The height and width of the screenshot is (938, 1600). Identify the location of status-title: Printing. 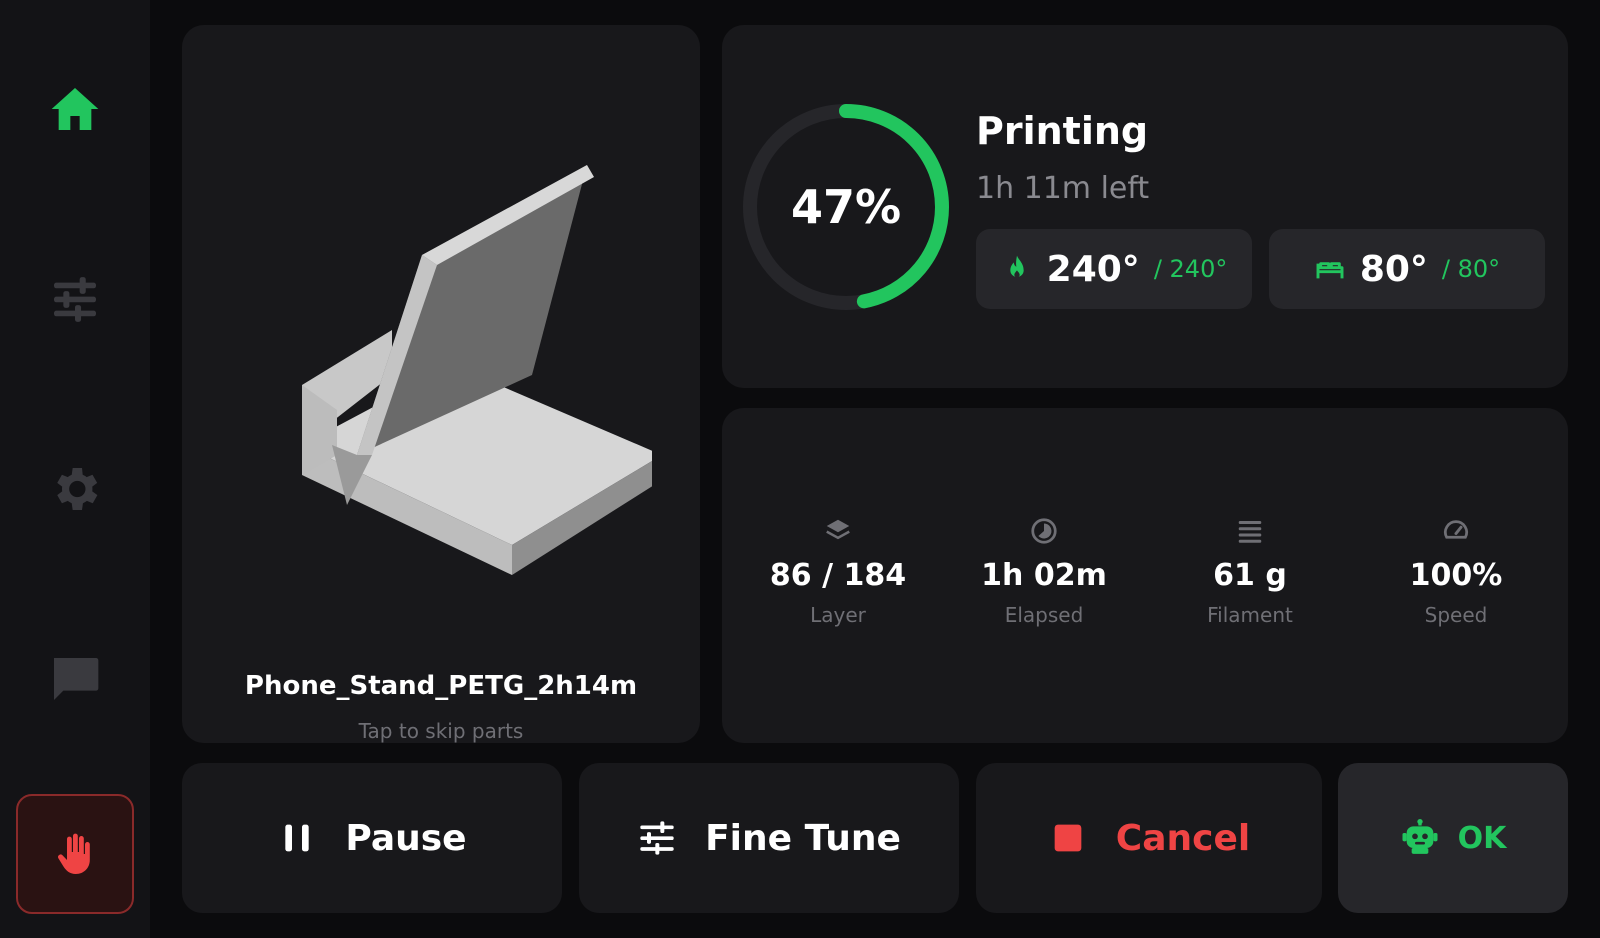
(1062, 131).